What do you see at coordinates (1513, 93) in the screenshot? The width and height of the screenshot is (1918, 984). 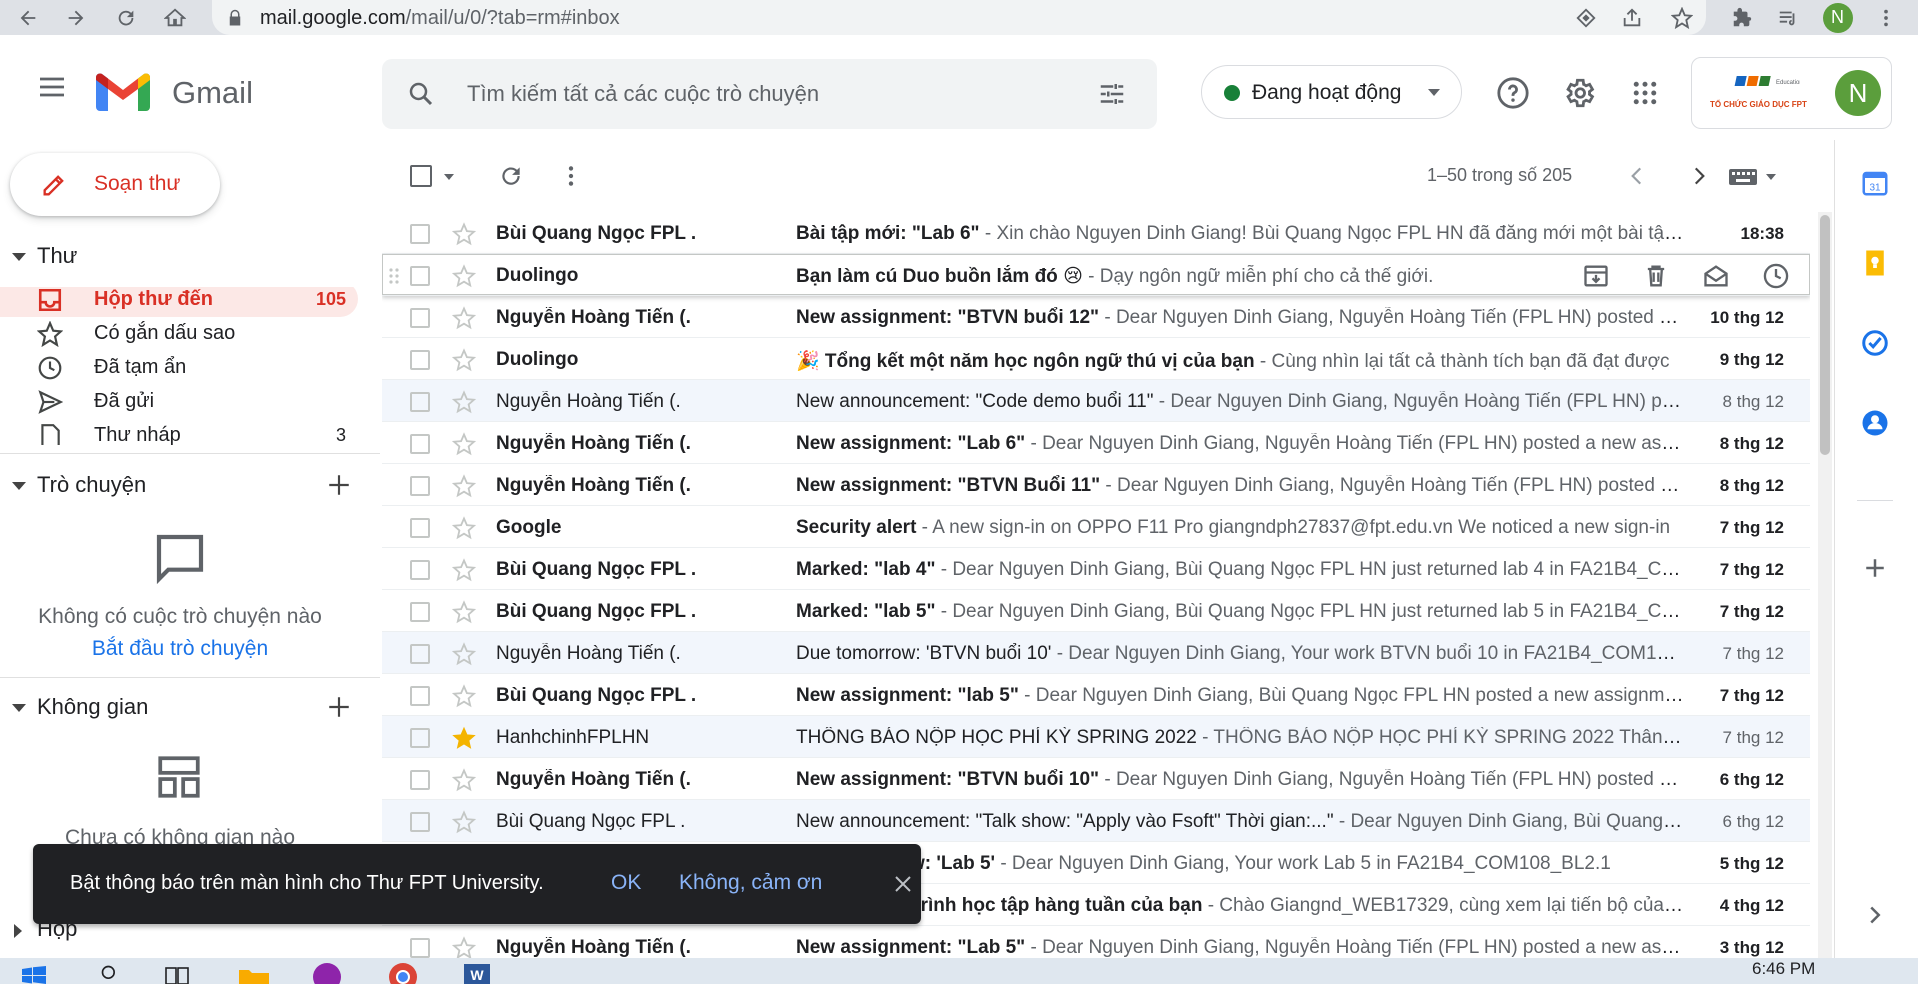 I see `help-icon` at bounding box center [1513, 93].